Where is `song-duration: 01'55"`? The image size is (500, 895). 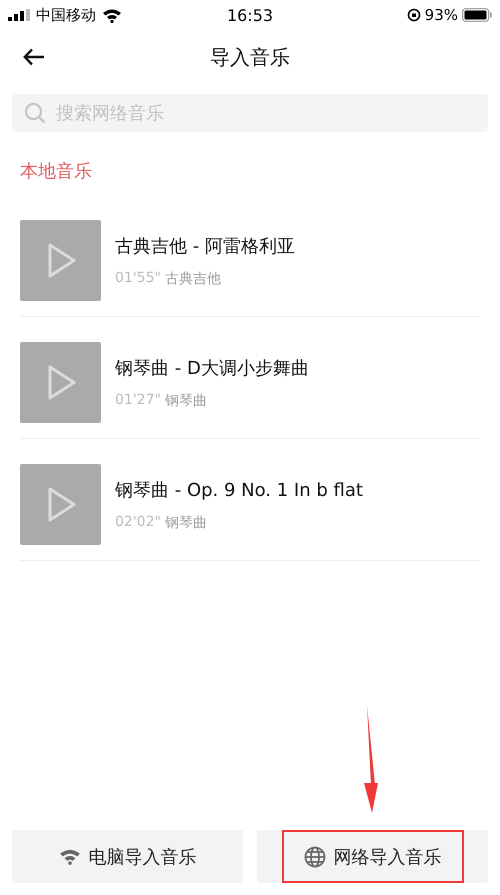
song-duration: 01'55" is located at coordinates (138, 279).